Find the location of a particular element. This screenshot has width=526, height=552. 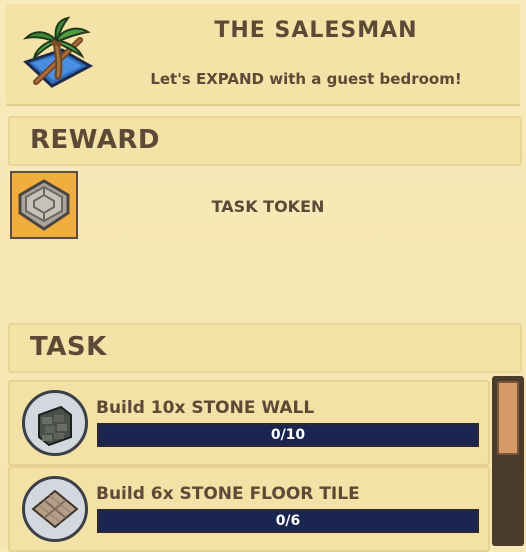

task-item-stone-floor-tile: Build 6x STONE FLOOR TILE 0/6 is located at coordinates (249, 509).